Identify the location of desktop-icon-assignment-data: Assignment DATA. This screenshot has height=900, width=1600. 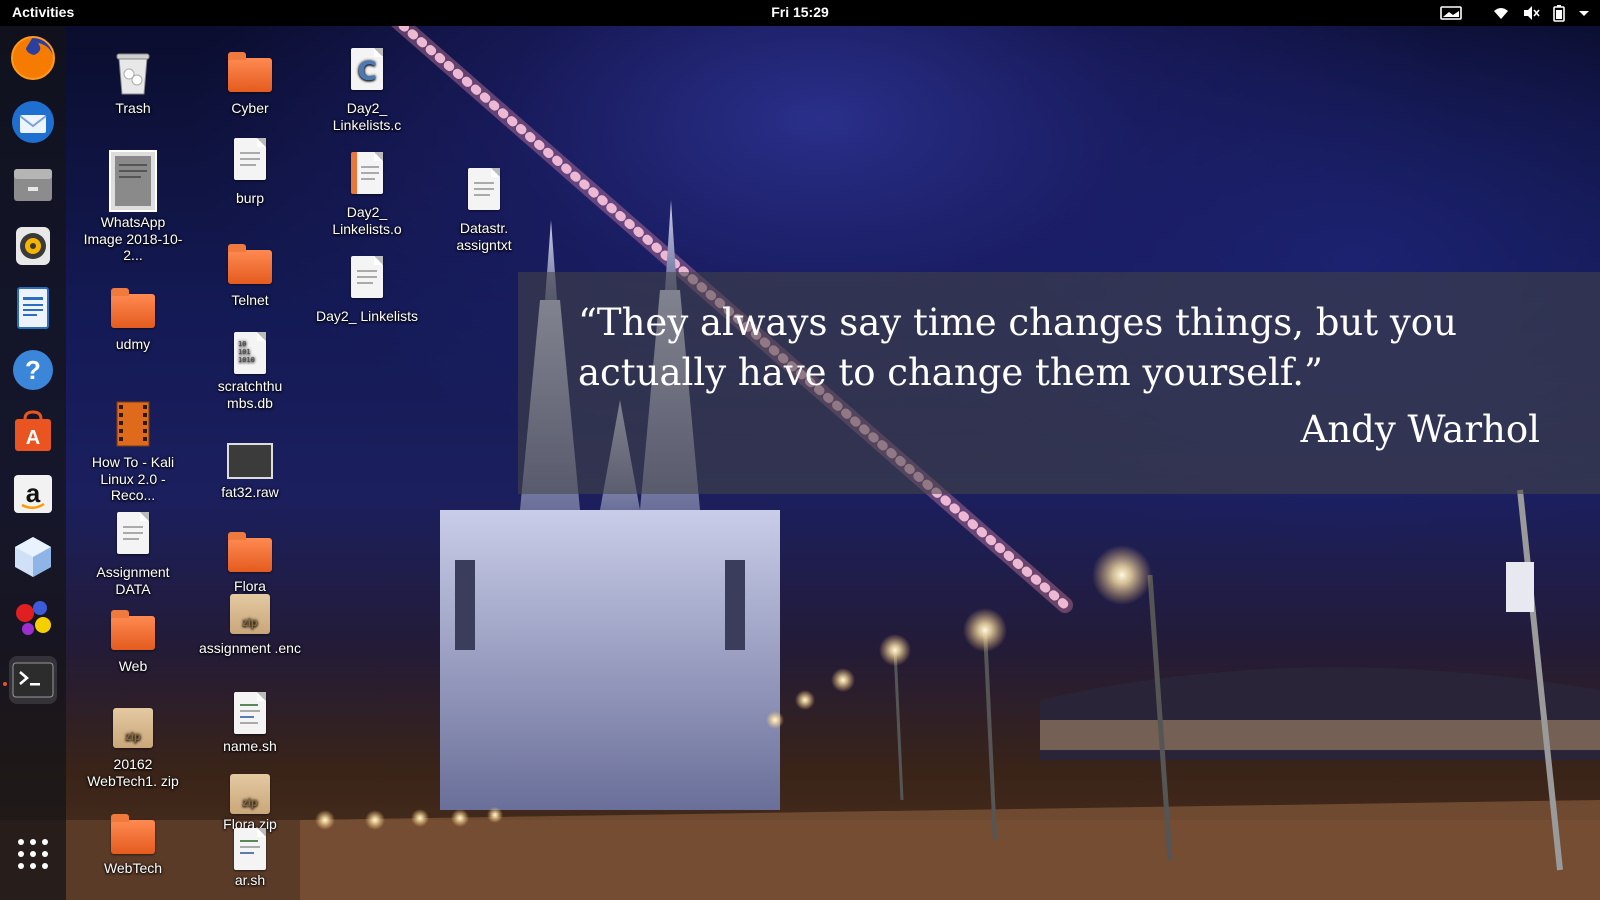
(133, 553).